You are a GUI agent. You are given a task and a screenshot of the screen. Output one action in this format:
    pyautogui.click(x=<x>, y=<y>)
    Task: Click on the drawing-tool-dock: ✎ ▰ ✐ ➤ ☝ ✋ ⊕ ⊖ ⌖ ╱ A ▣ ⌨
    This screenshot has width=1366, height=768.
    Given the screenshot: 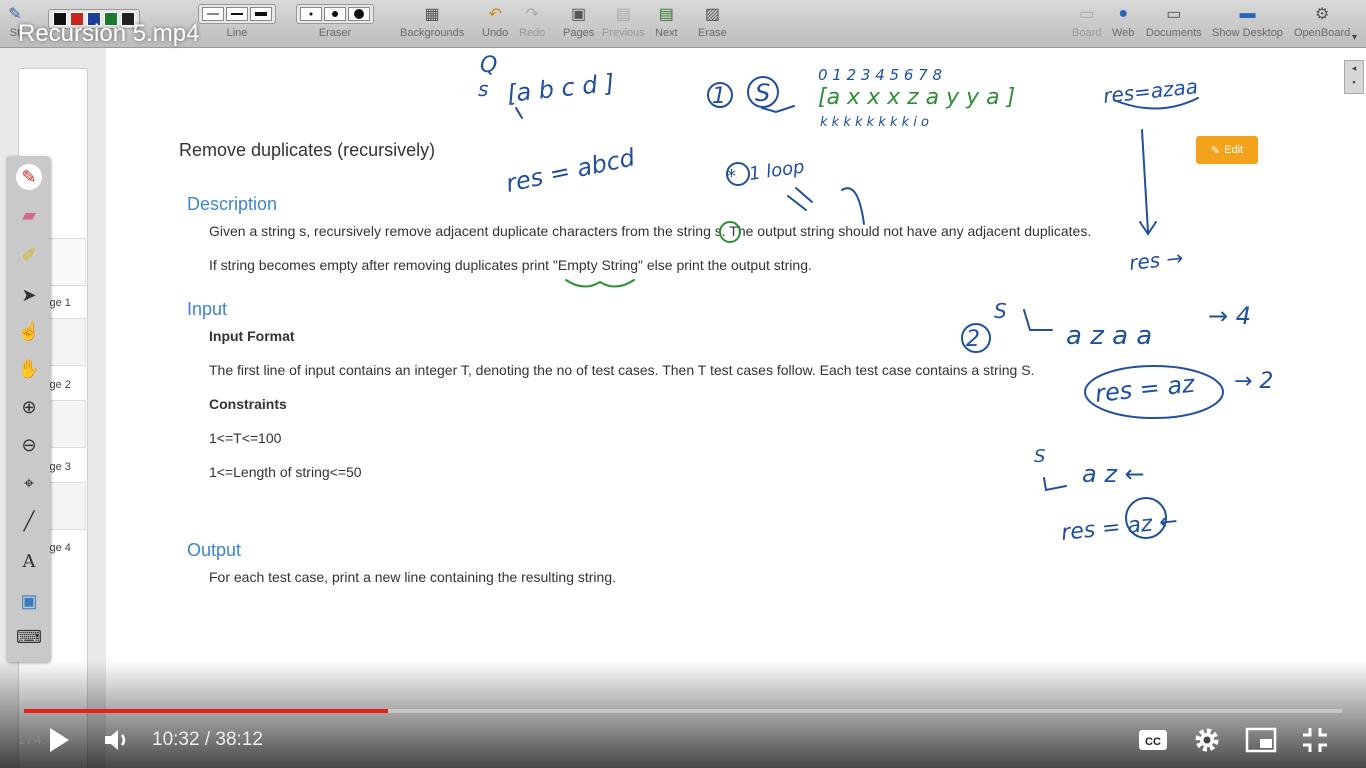 What is the action you would take?
    pyautogui.click(x=28, y=409)
    